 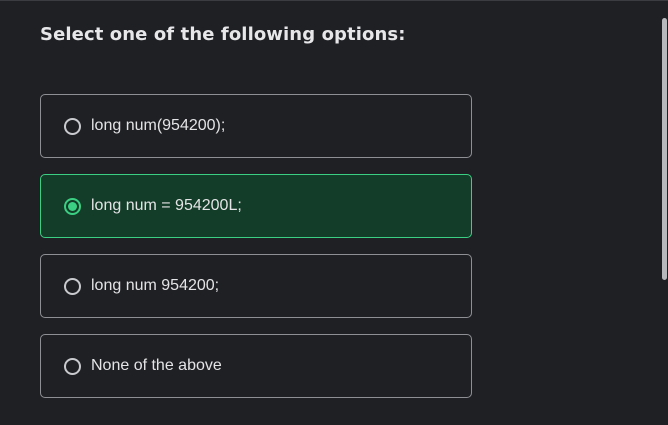 What do you see at coordinates (256, 286) in the screenshot?
I see `option-3: long num 954200;` at bounding box center [256, 286].